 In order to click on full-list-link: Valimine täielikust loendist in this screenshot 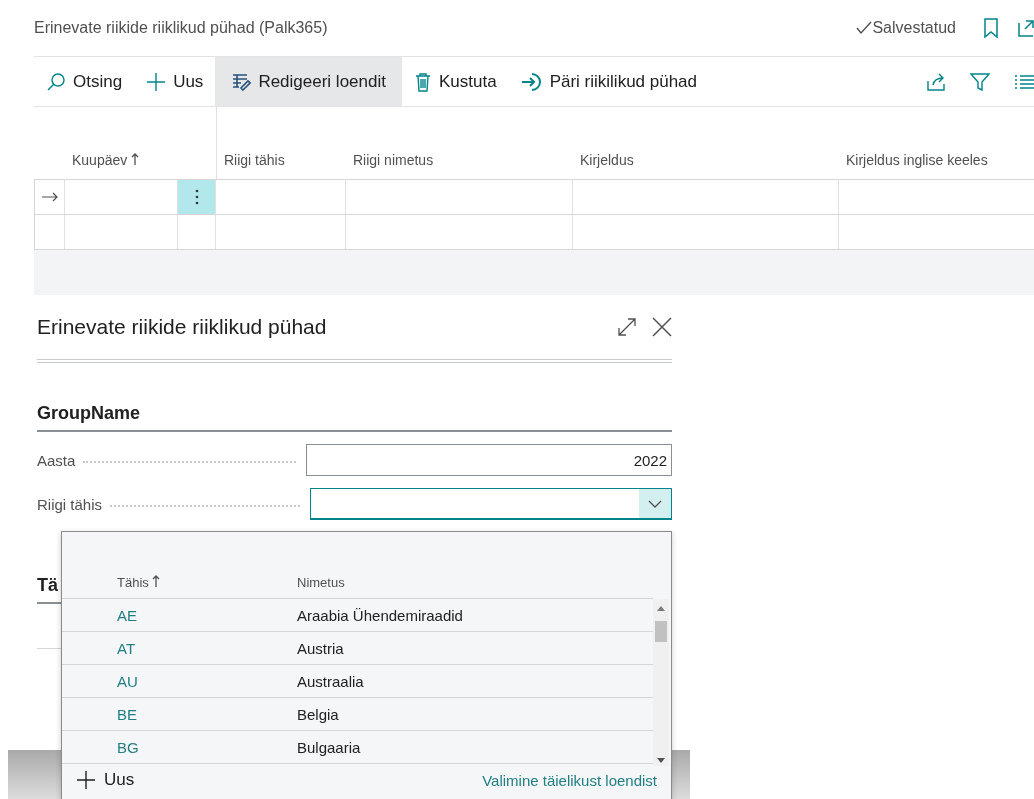, I will do `click(569, 780)`.